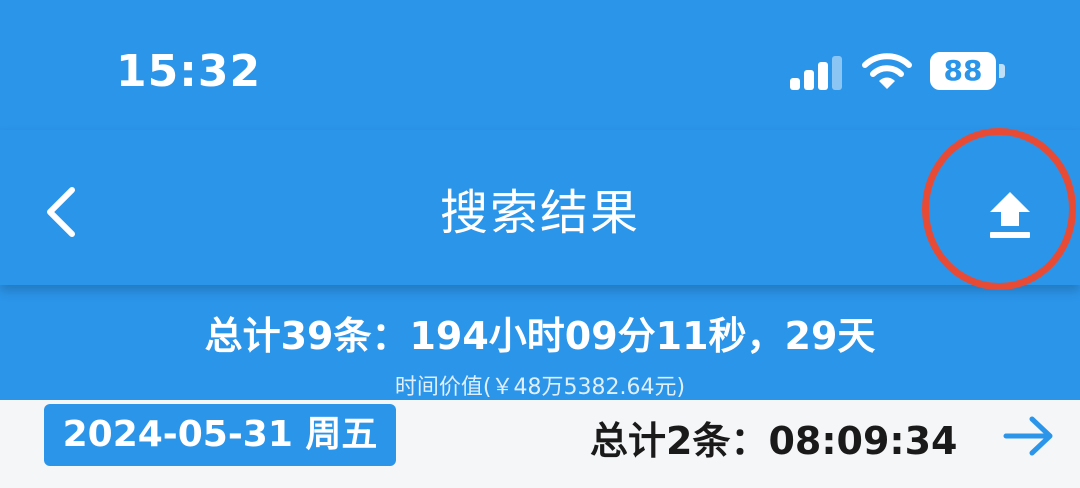 The width and height of the screenshot is (1080, 488). Describe the element at coordinates (774, 441) in the screenshot. I see `row-total: 总计2条：08:09:34` at that location.